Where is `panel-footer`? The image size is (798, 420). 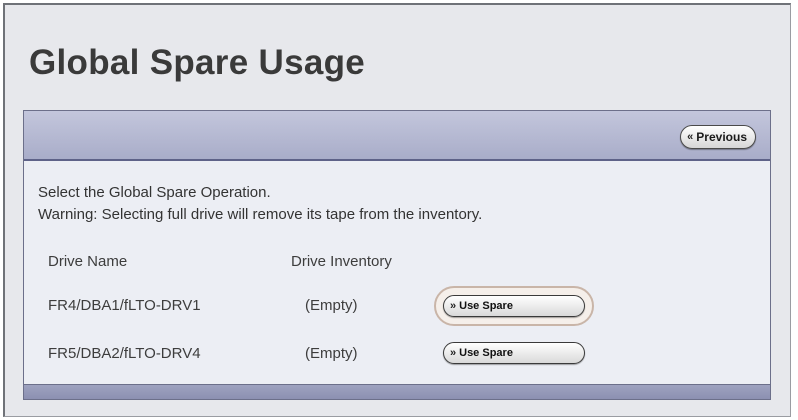
panel-footer is located at coordinates (397, 391).